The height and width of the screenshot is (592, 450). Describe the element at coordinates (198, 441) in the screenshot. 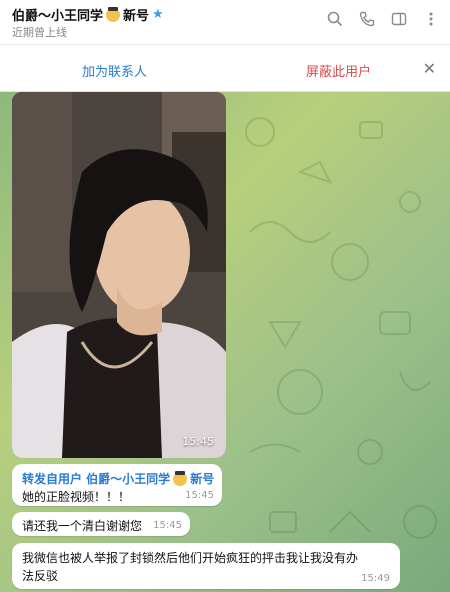

I see `video-timestamp: 15:45` at that location.